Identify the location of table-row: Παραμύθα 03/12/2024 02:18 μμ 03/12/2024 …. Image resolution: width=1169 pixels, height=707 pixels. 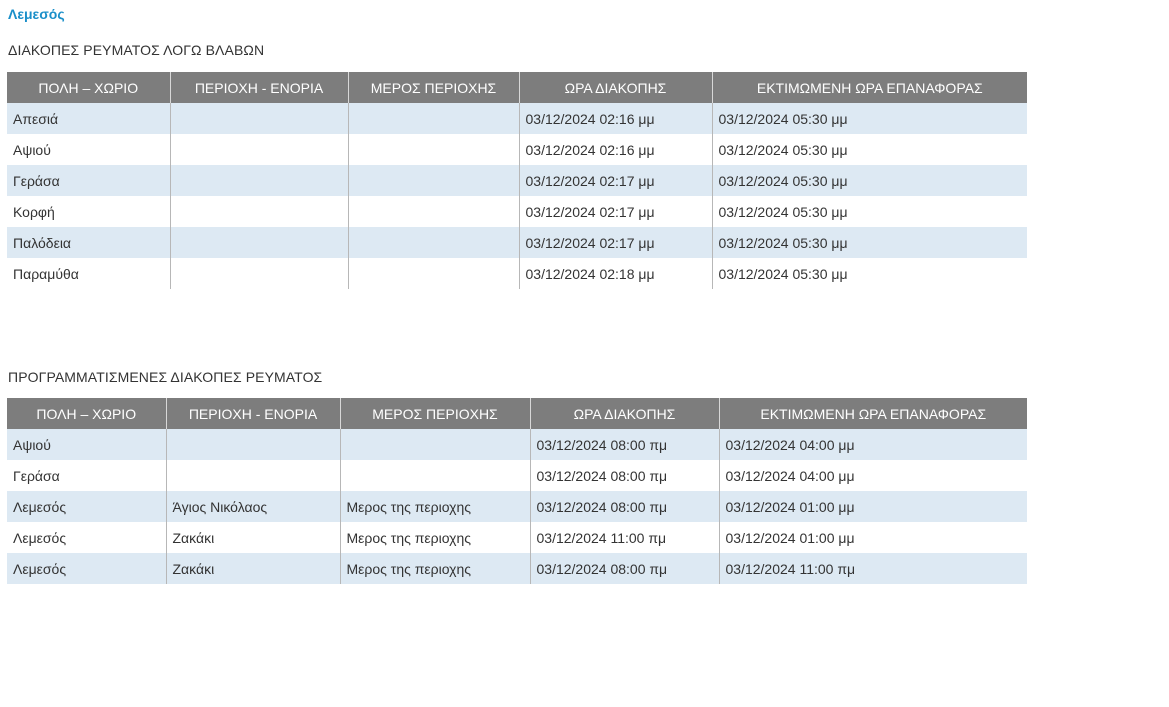
(517, 273).